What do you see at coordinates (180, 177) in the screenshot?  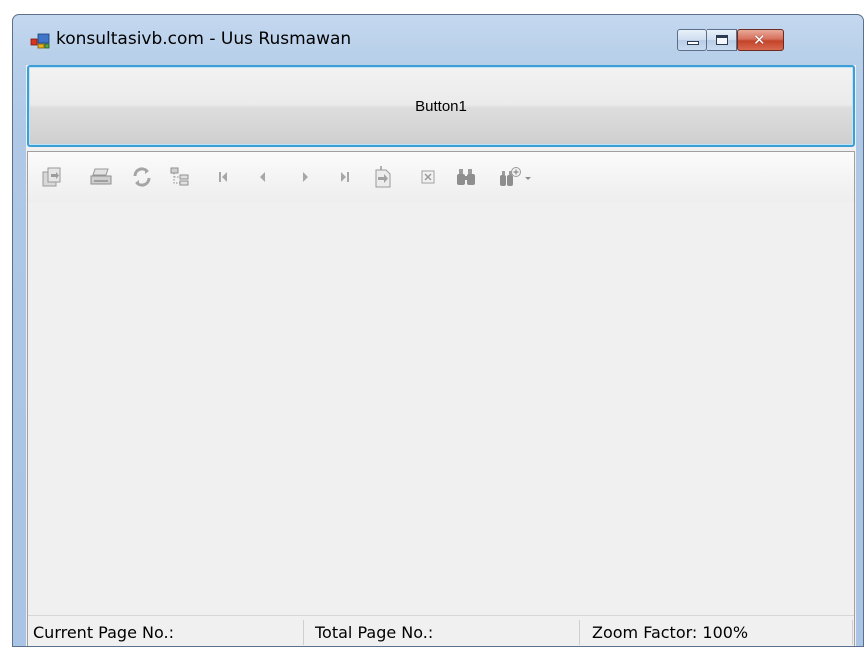 I see `toggle-group-tree-icon` at bounding box center [180, 177].